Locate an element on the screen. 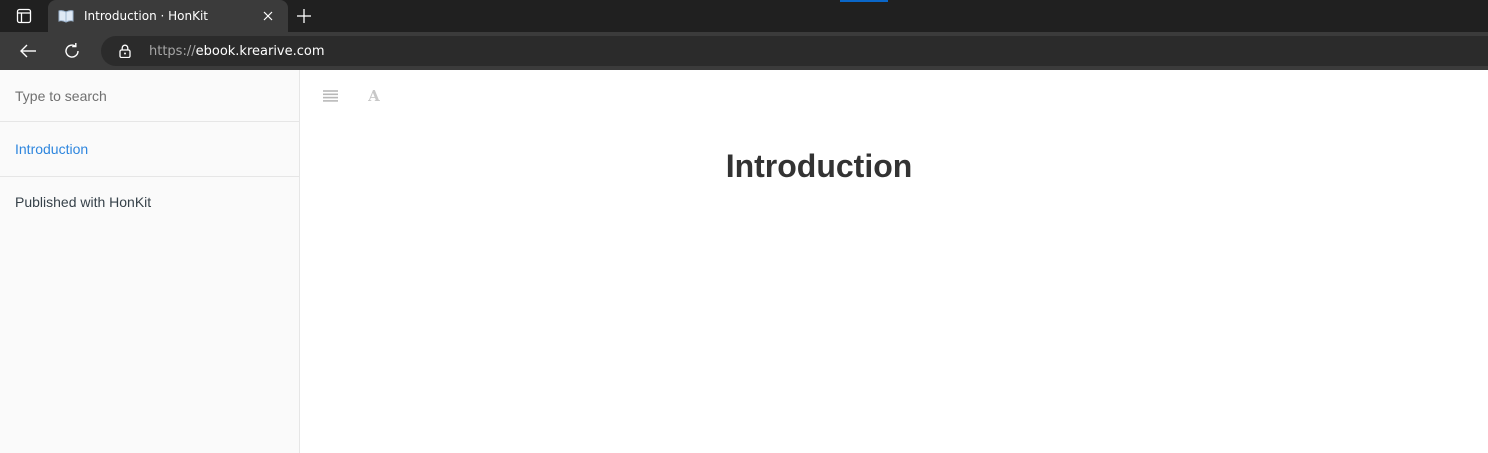 Image resolution: width=1488 pixels, height=453 pixels. sidebar-toggle-icon is located at coordinates (24, 16).